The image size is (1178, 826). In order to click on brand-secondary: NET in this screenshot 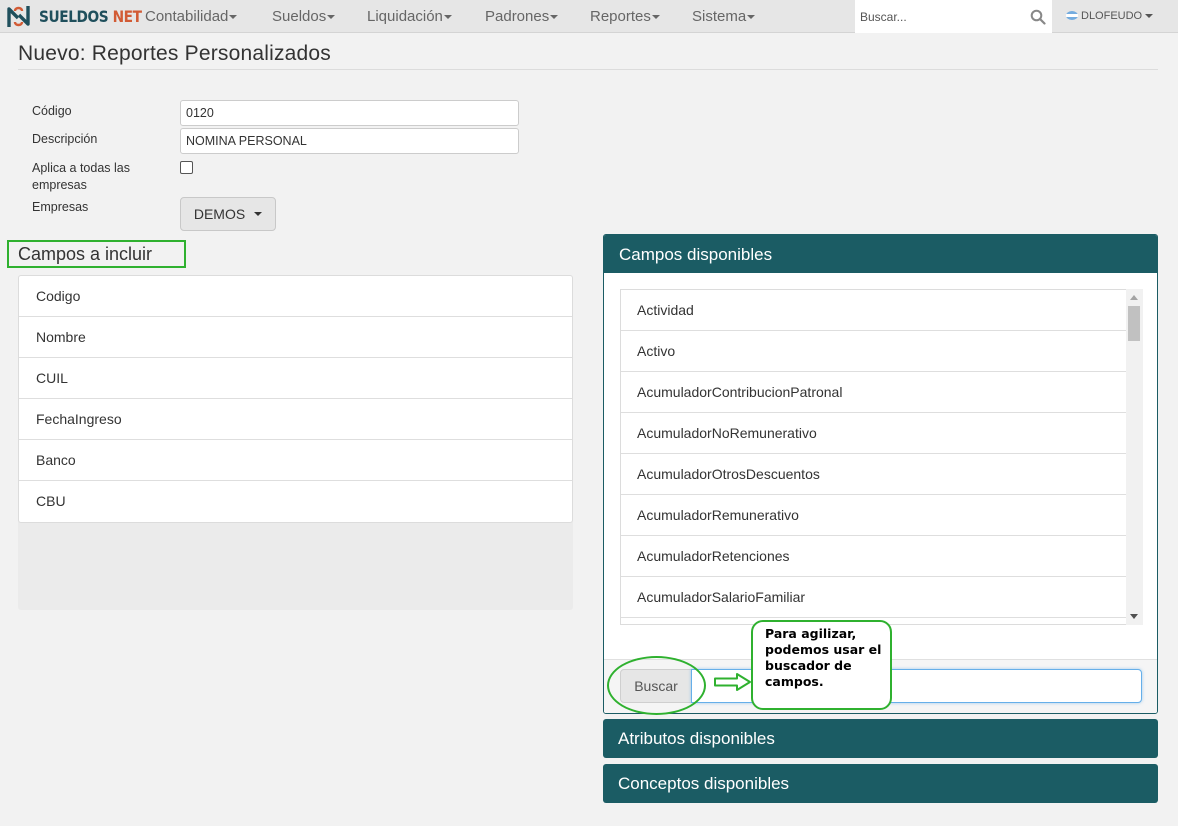, I will do `click(127, 16)`.